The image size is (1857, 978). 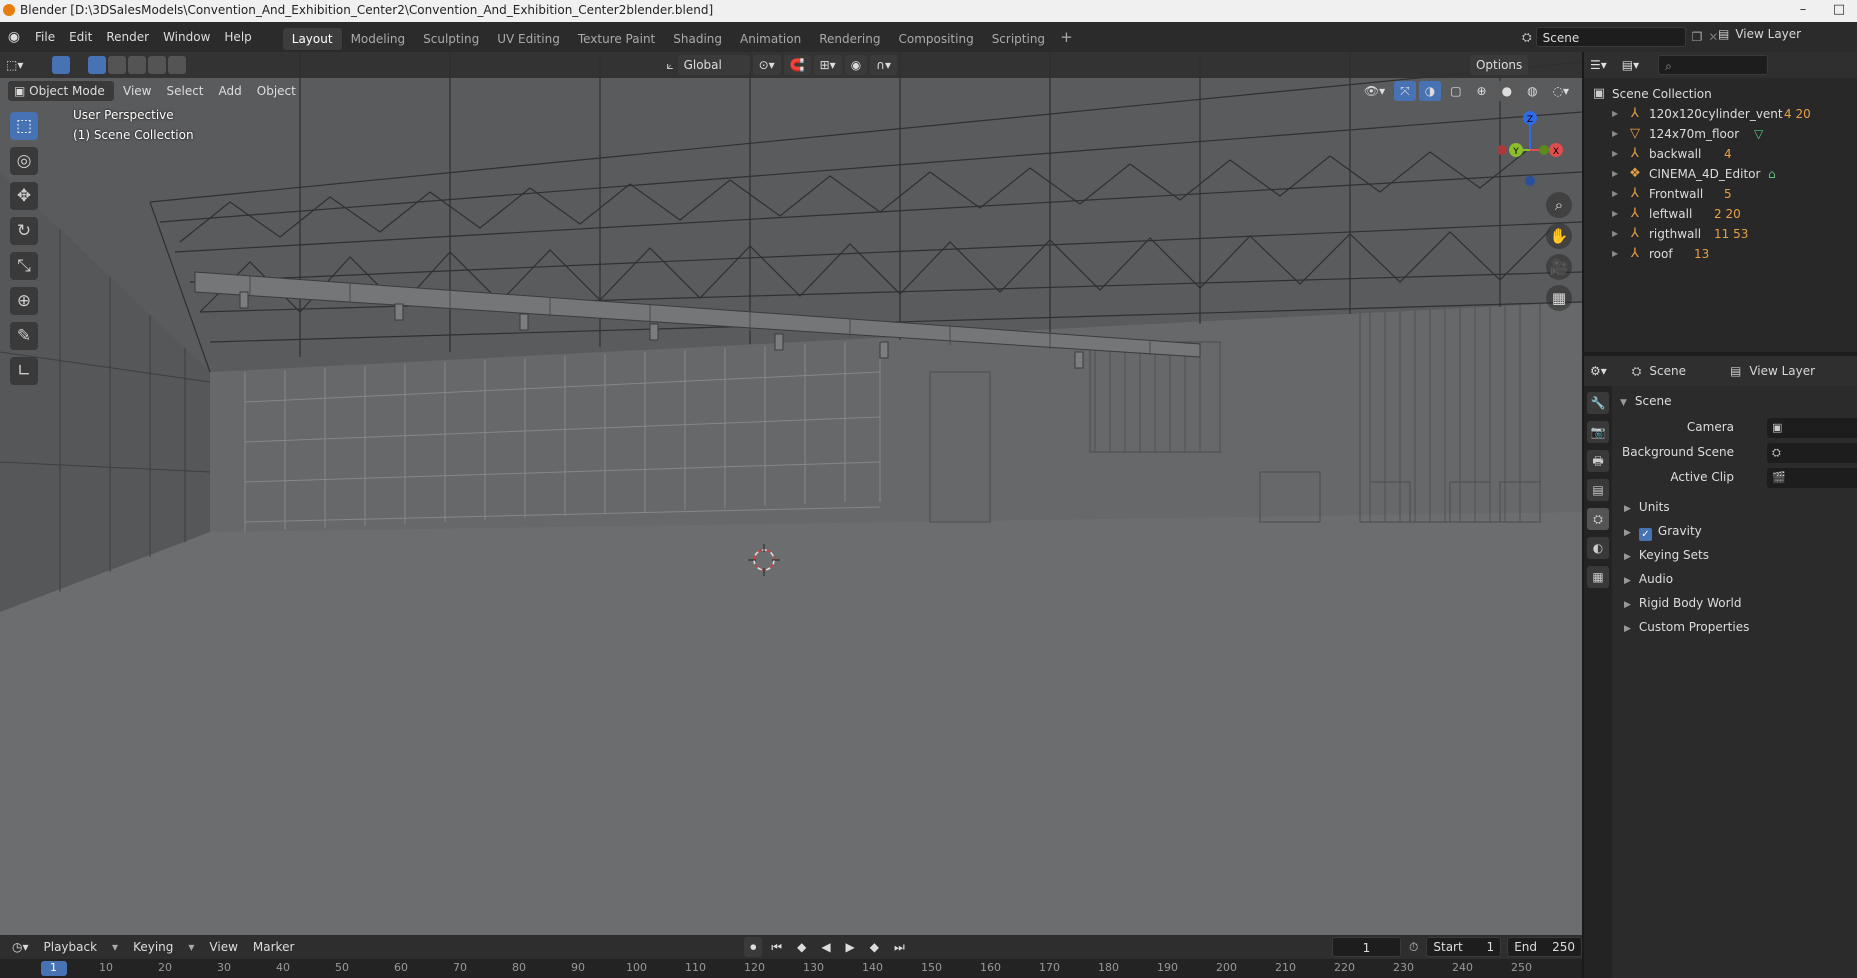 I want to click on proportional-edit-icon: ◉, so click(x=856, y=65).